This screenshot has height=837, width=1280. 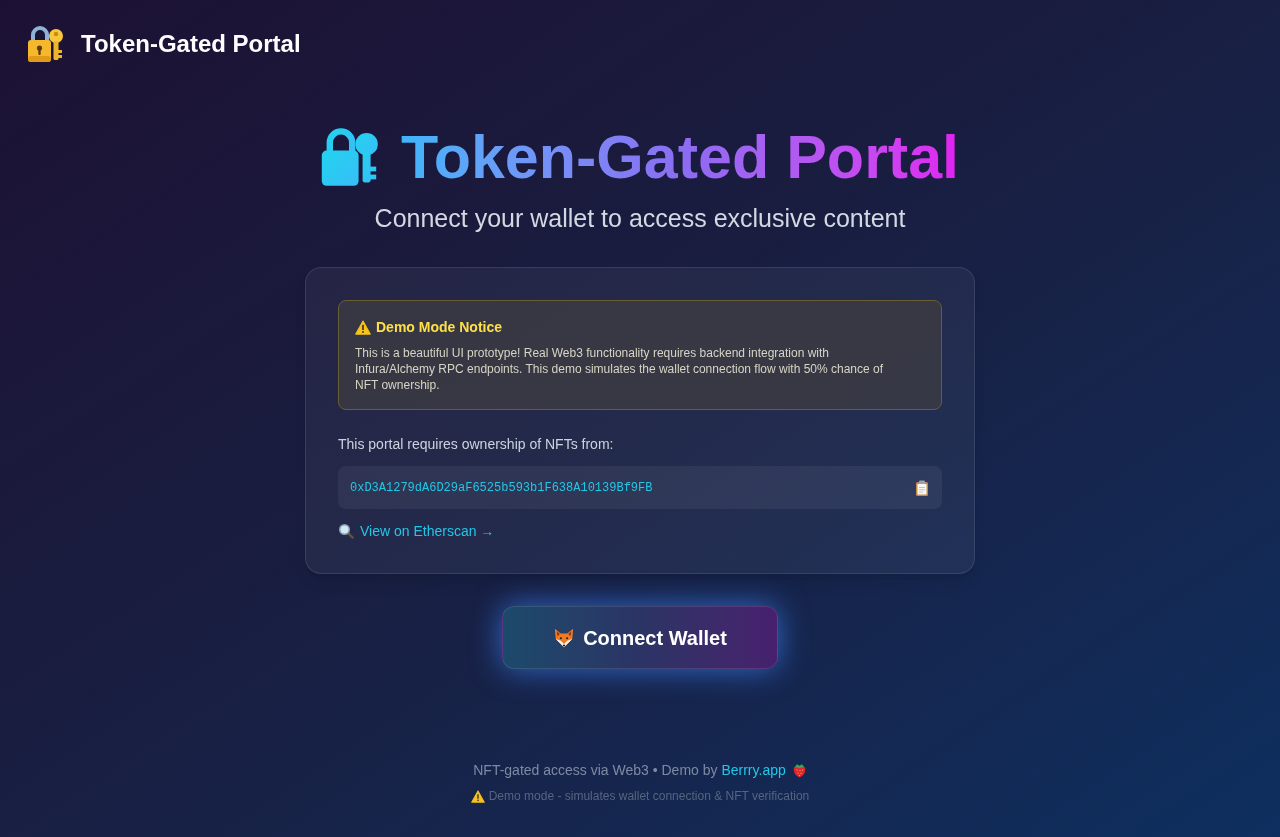 I want to click on fox-icon, so click(x=564, y=637).